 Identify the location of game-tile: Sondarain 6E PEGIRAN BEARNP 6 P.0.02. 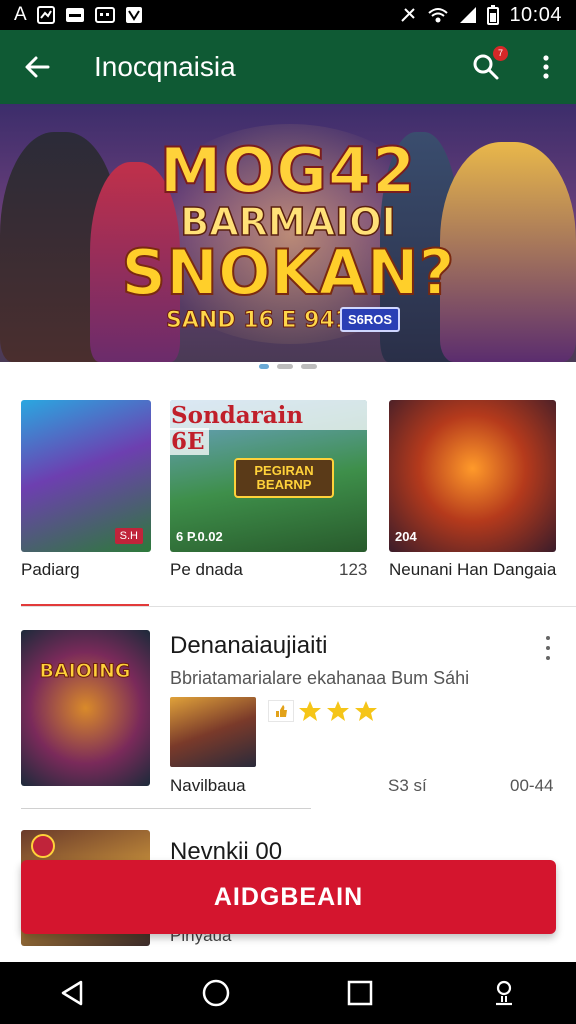
(268, 476).